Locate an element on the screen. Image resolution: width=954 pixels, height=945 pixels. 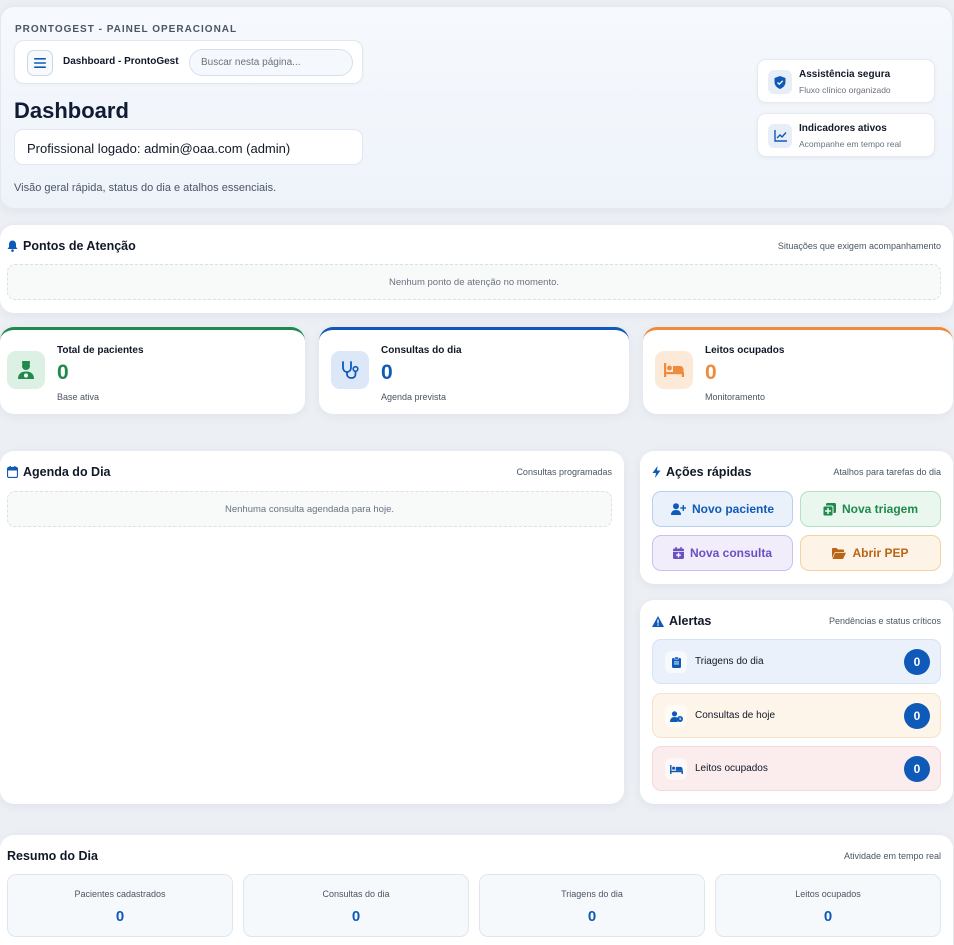
alert-label: Triagens do dia is located at coordinates (729, 661).